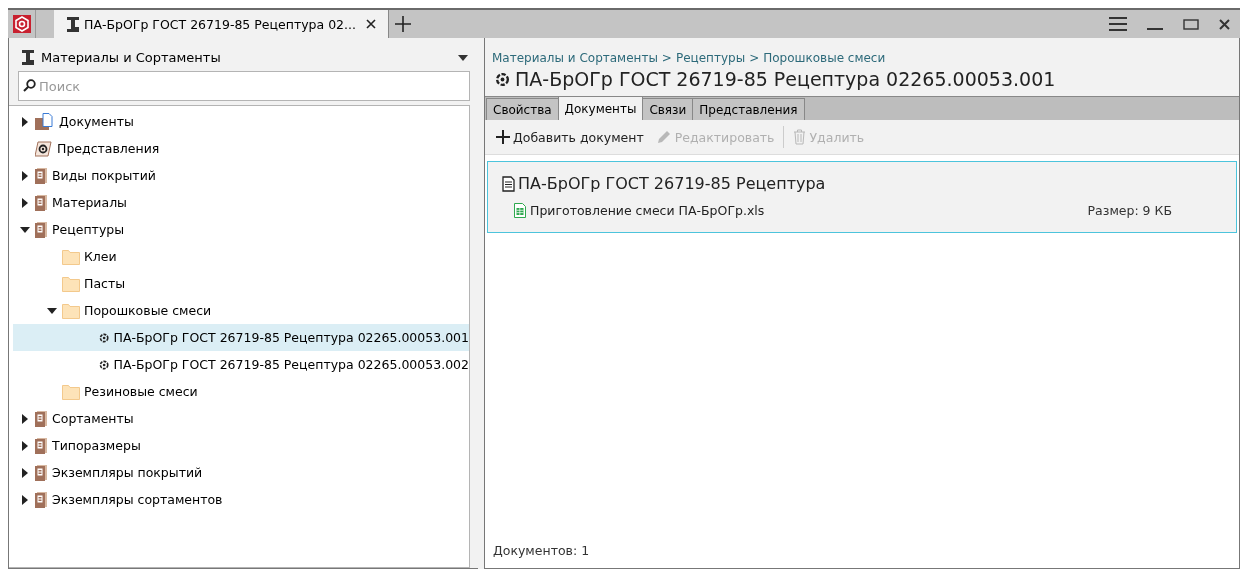  I want to click on tree-item: Порошковые смеси, so click(241, 310).